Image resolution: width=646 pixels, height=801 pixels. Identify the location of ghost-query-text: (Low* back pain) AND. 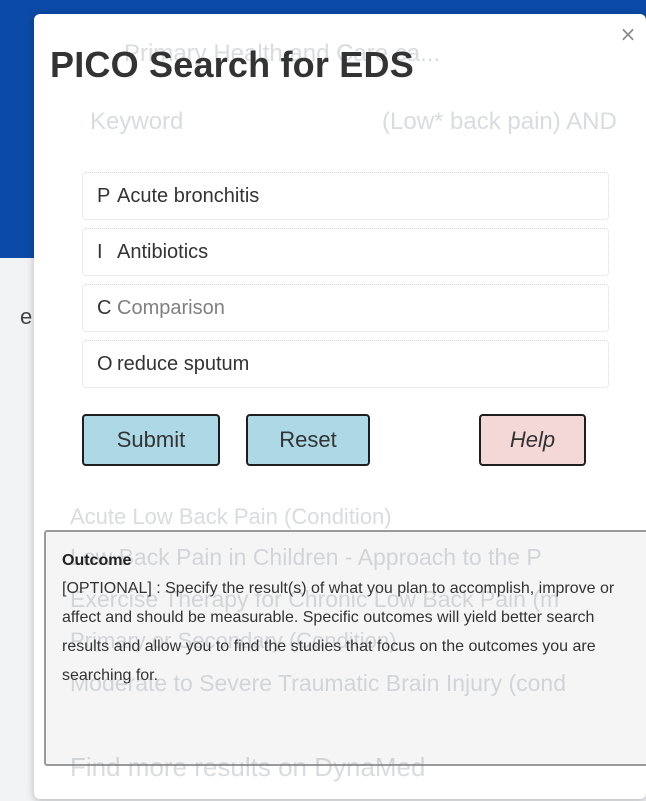
(499, 121).